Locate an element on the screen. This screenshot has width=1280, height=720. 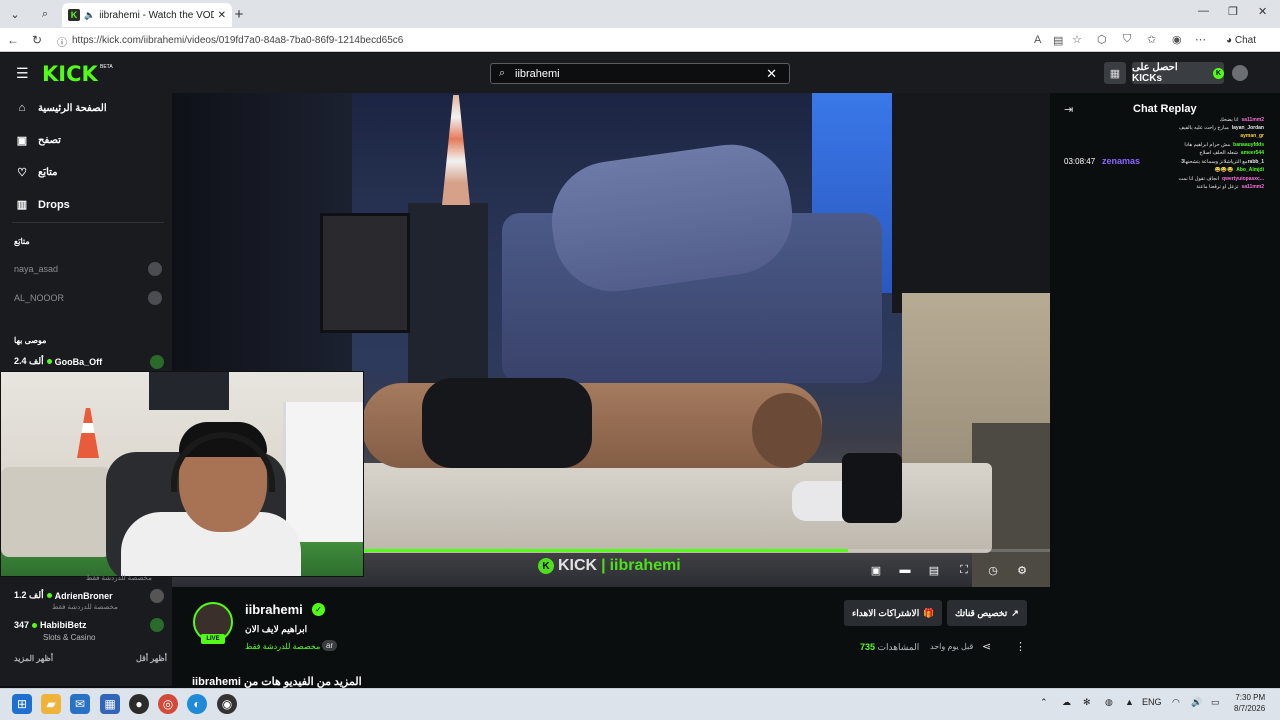
cloud-icon: ☁ is located at coordinates (1066, 702).